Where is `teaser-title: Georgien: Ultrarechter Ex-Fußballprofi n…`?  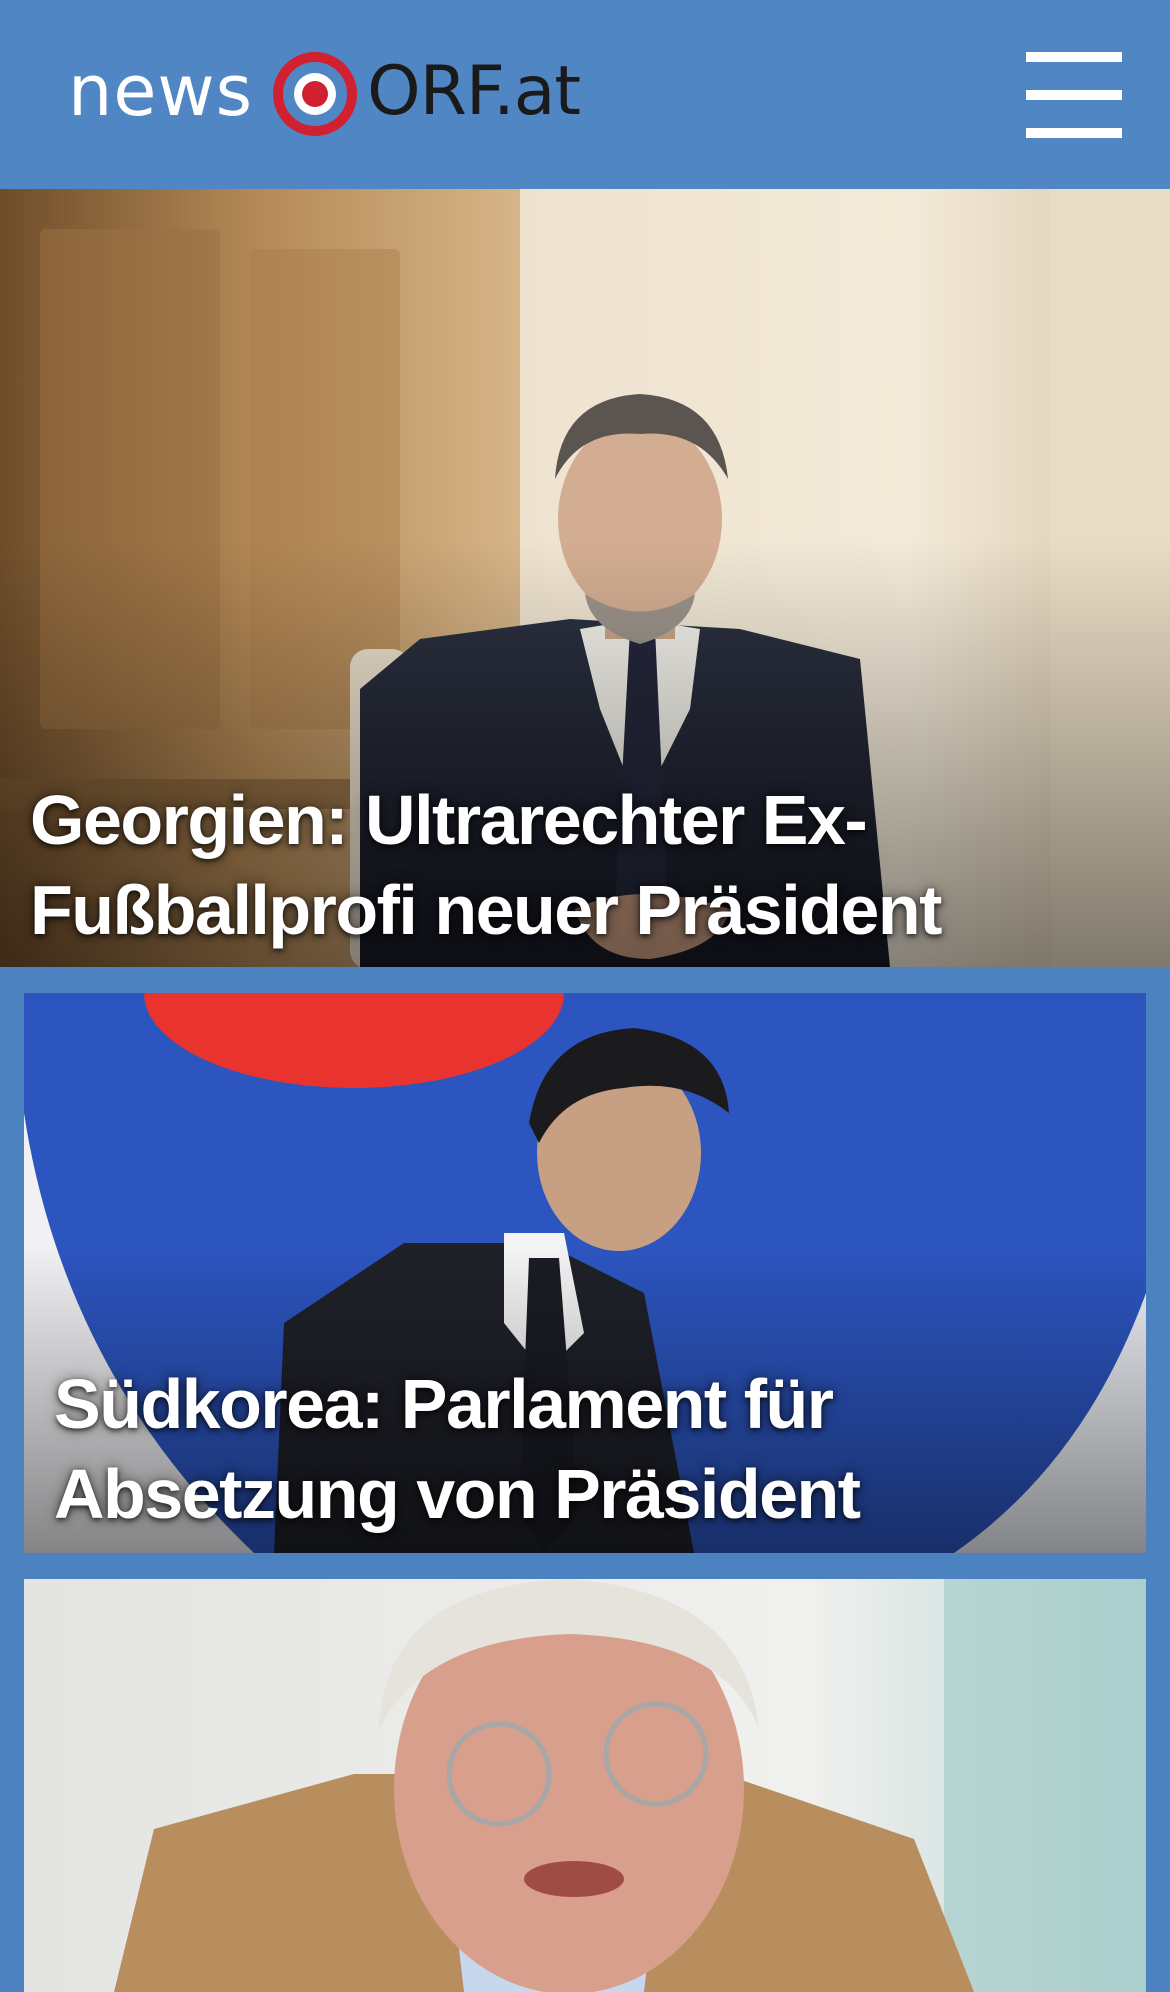
teaser-title: Georgien: Ultrarechter Ex-Fußballprofi n… is located at coordinates (585, 865).